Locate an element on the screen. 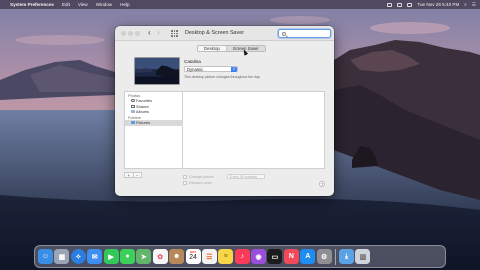 The image size is (480, 270). desktop-preview-thumbnail is located at coordinates (157, 71).